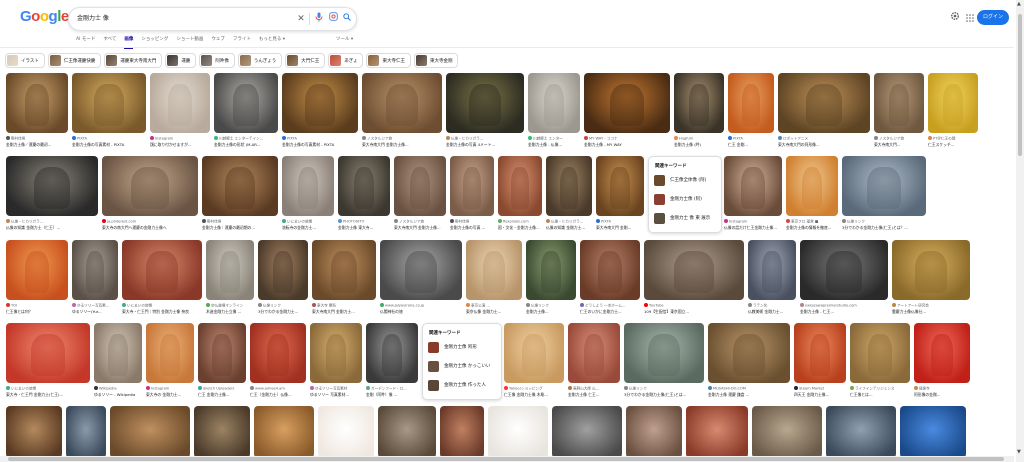 The image size is (1024, 462). I want to click on settings-gear-icon, so click(955, 17).